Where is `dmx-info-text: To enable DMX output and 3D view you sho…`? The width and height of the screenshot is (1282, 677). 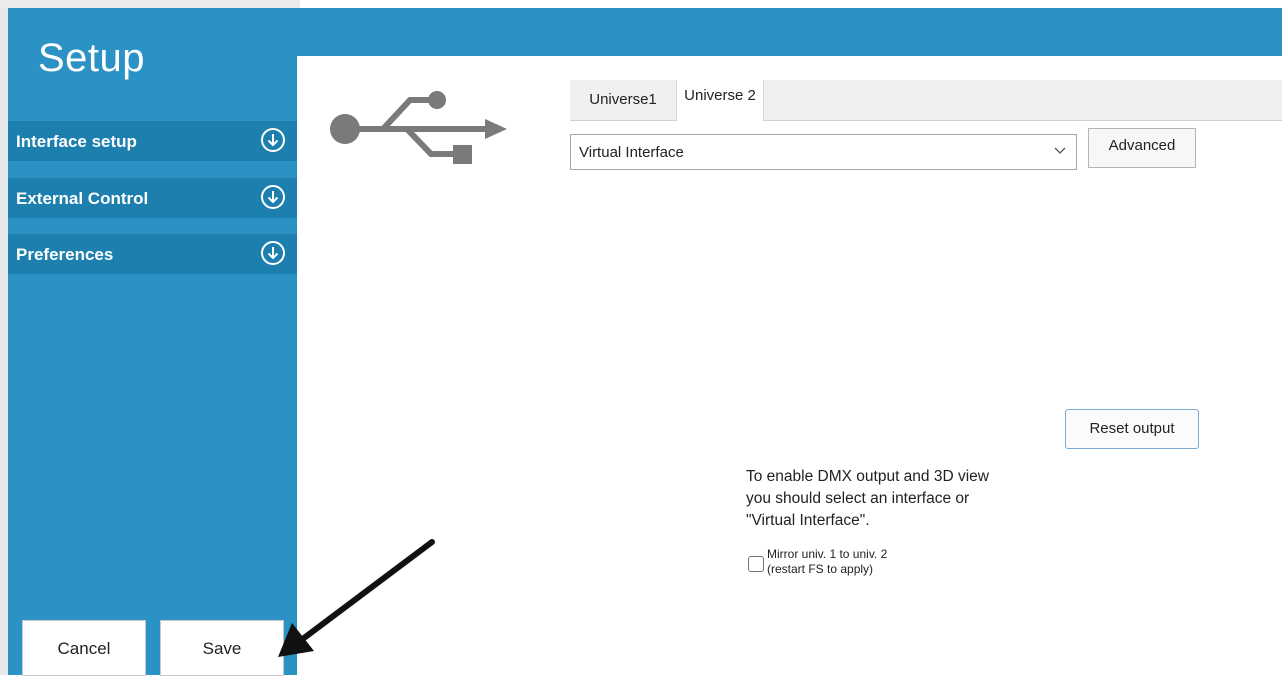
dmx-info-text: To enable DMX output and 3D view you sho… is located at coordinates (896, 499).